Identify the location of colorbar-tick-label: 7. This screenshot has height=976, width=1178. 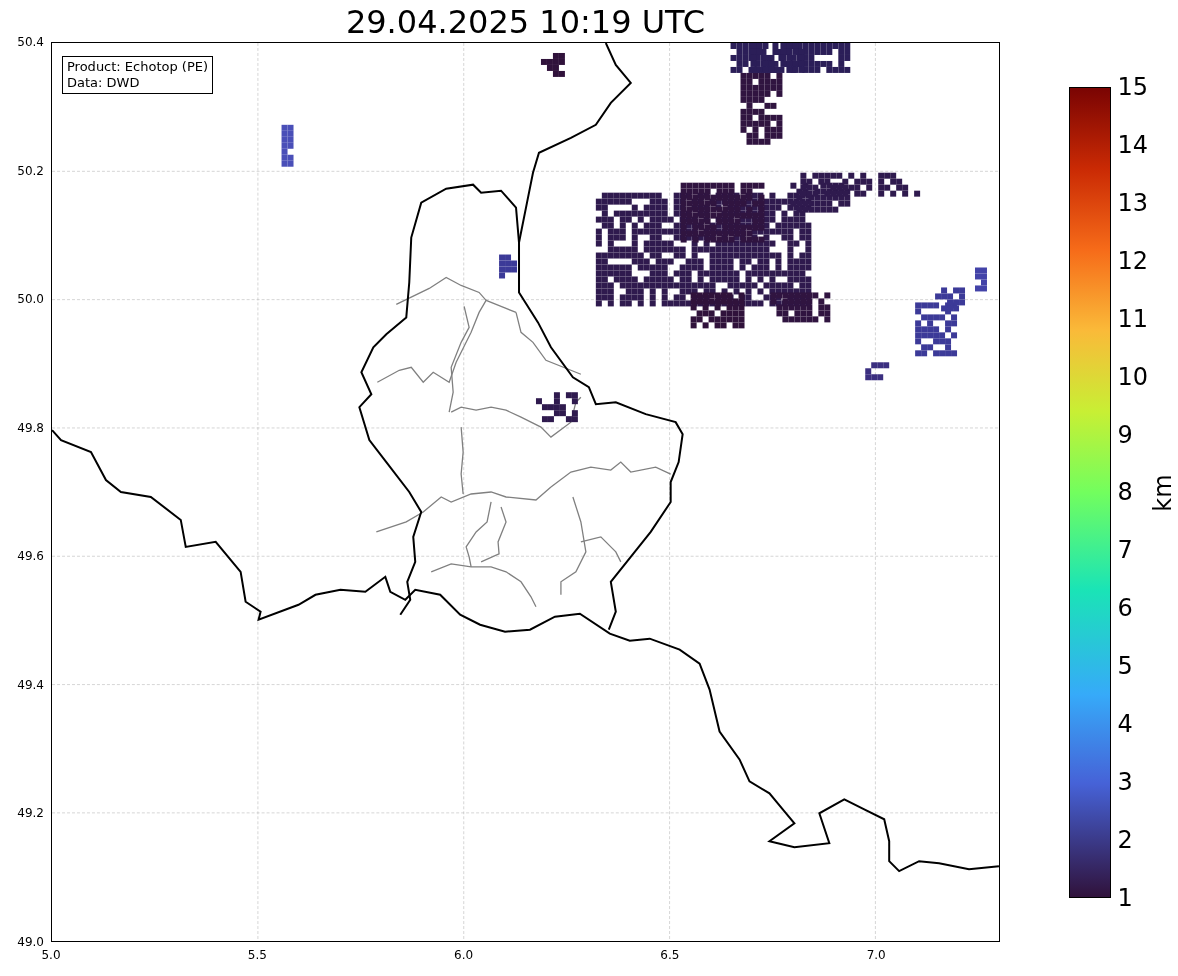
(1125, 550).